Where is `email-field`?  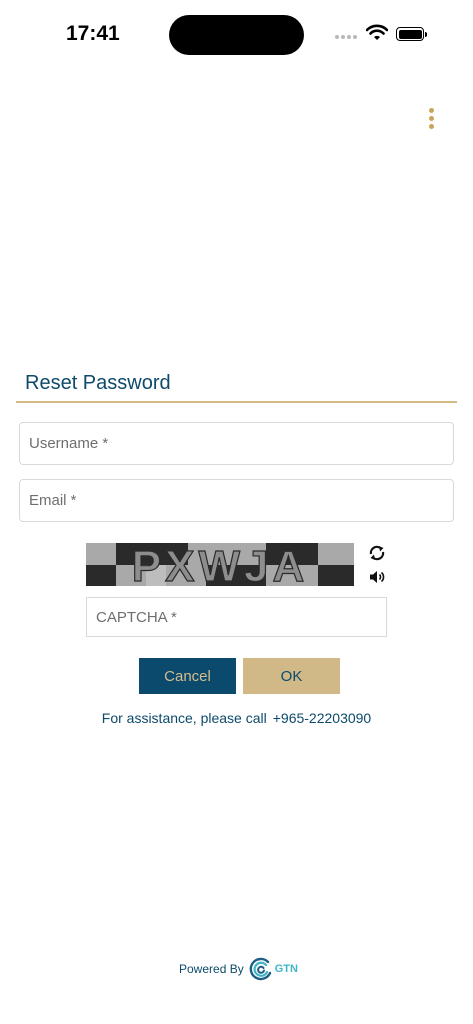 email-field is located at coordinates (236, 500).